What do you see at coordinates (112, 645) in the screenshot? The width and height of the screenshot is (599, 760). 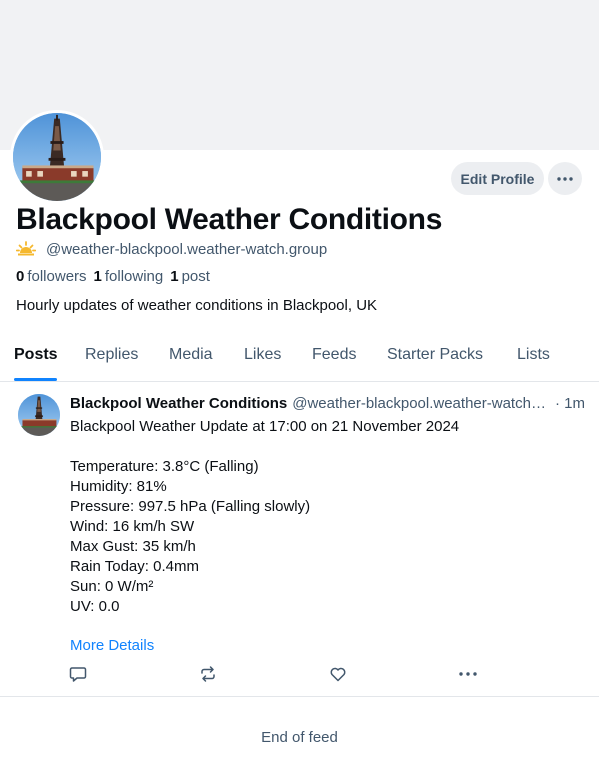 I see `more-details-link: More Details` at bounding box center [112, 645].